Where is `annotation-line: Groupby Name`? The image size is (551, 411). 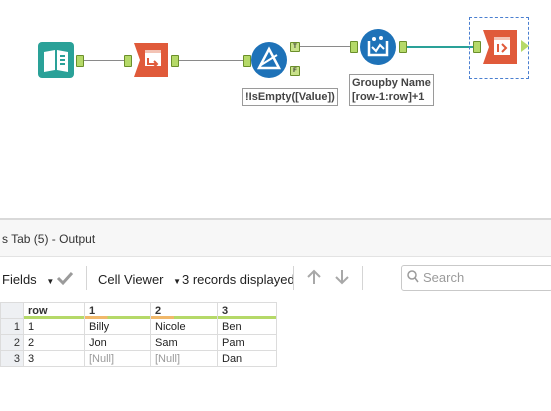
annotation-line: Groupby Name is located at coordinates (391, 83).